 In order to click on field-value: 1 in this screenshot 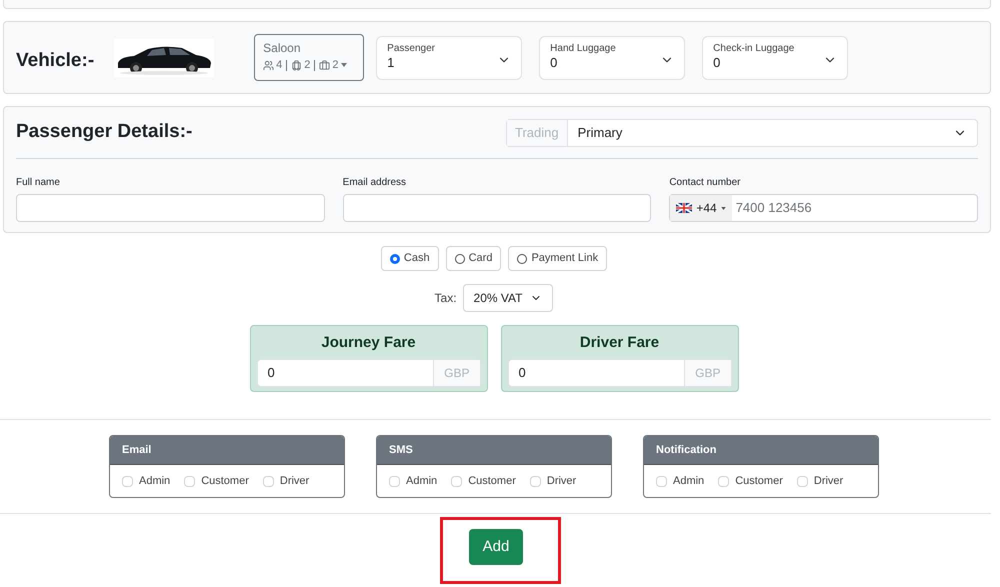, I will do `click(391, 63)`.